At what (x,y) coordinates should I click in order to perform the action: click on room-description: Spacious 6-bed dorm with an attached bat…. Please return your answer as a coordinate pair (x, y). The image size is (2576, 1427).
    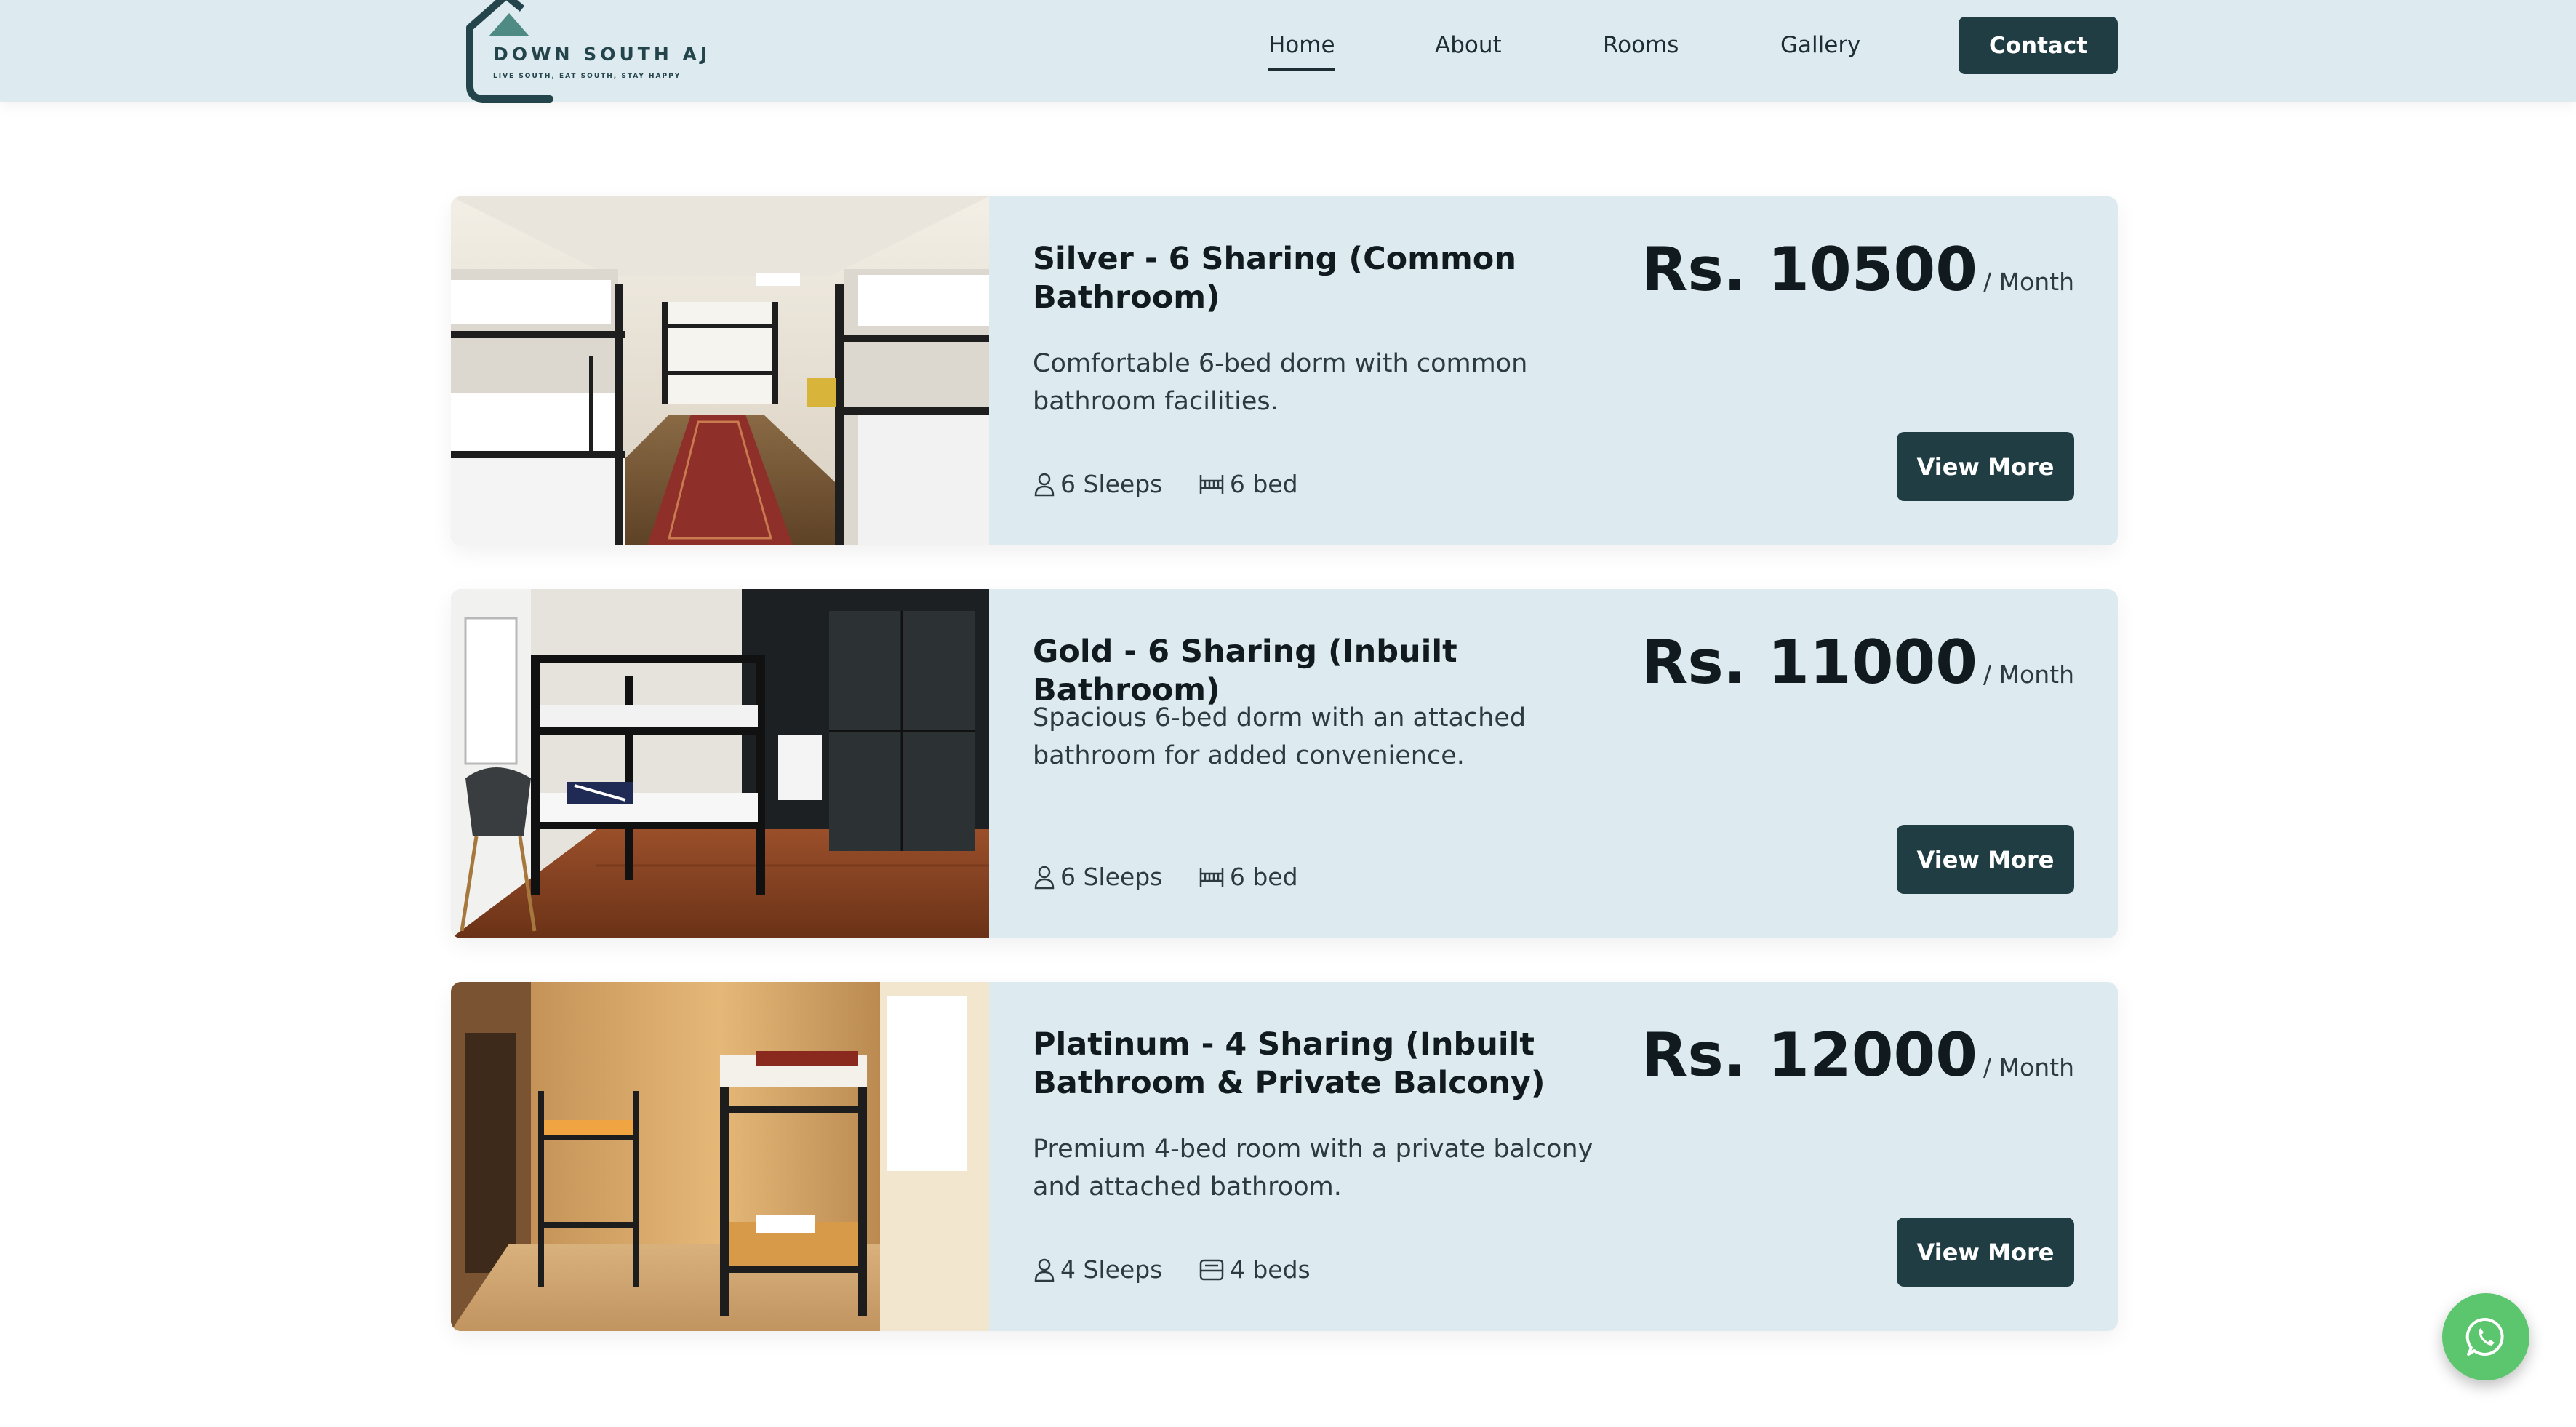
    Looking at the image, I should click on (1280, 736).